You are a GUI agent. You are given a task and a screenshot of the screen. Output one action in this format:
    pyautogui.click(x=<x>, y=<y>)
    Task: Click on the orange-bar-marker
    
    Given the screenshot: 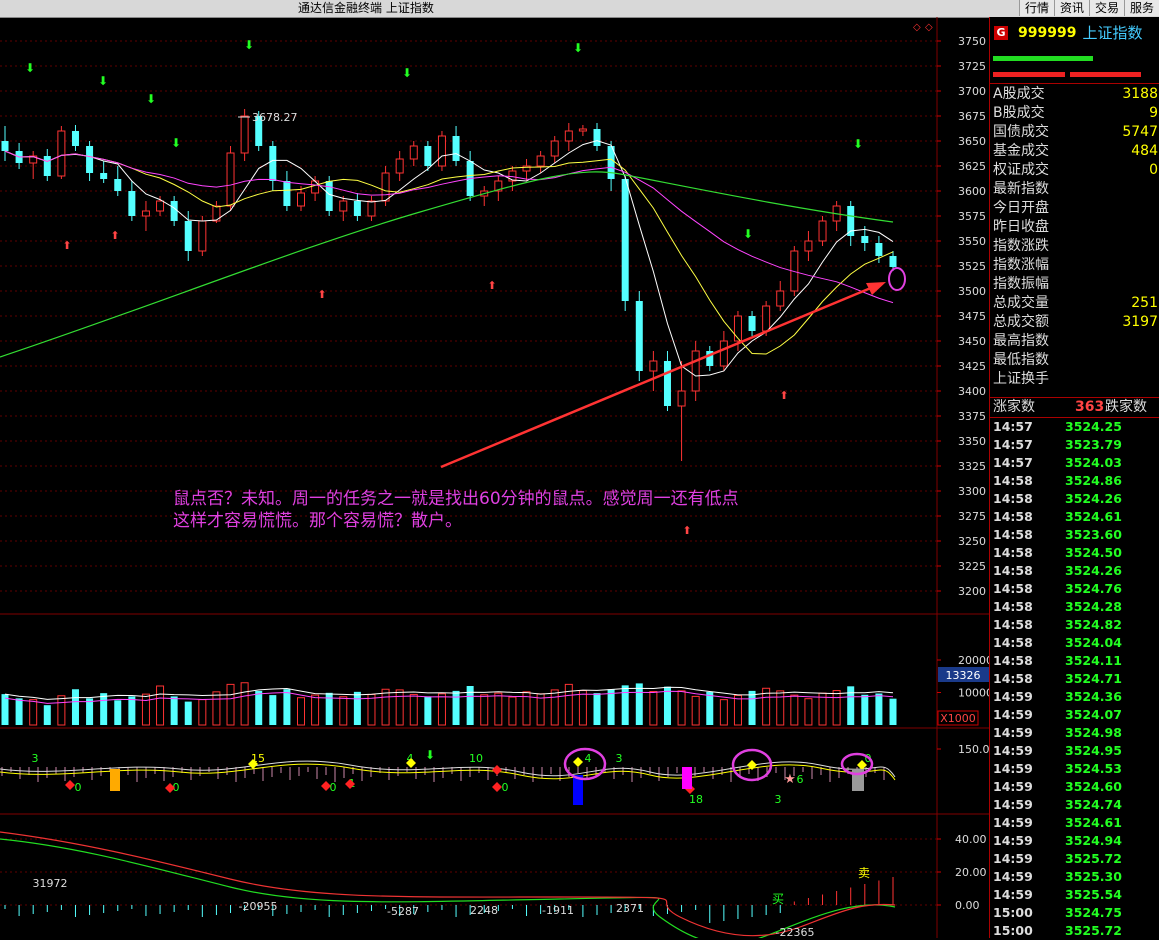 What is the action you would take?
    pyautogui.click(x=115, y=780)
    